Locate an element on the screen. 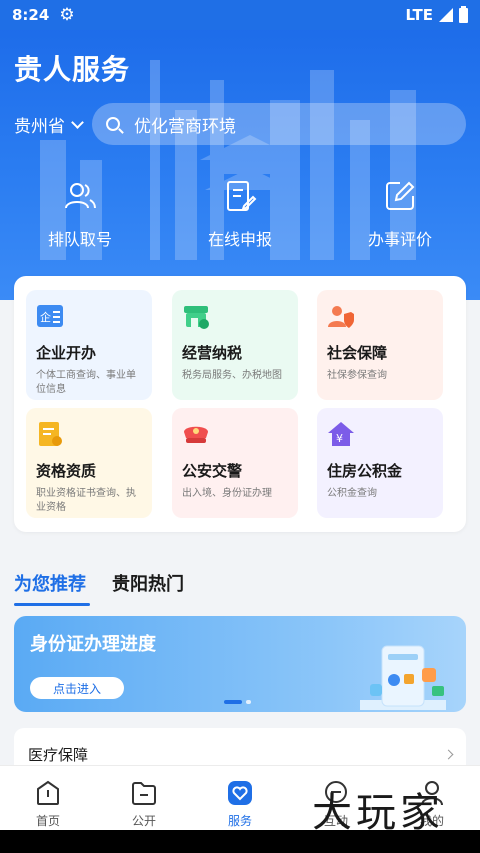 The height and width of the screenshot is (853, 480). police-cap-icon is located at coordinates (196, 434).